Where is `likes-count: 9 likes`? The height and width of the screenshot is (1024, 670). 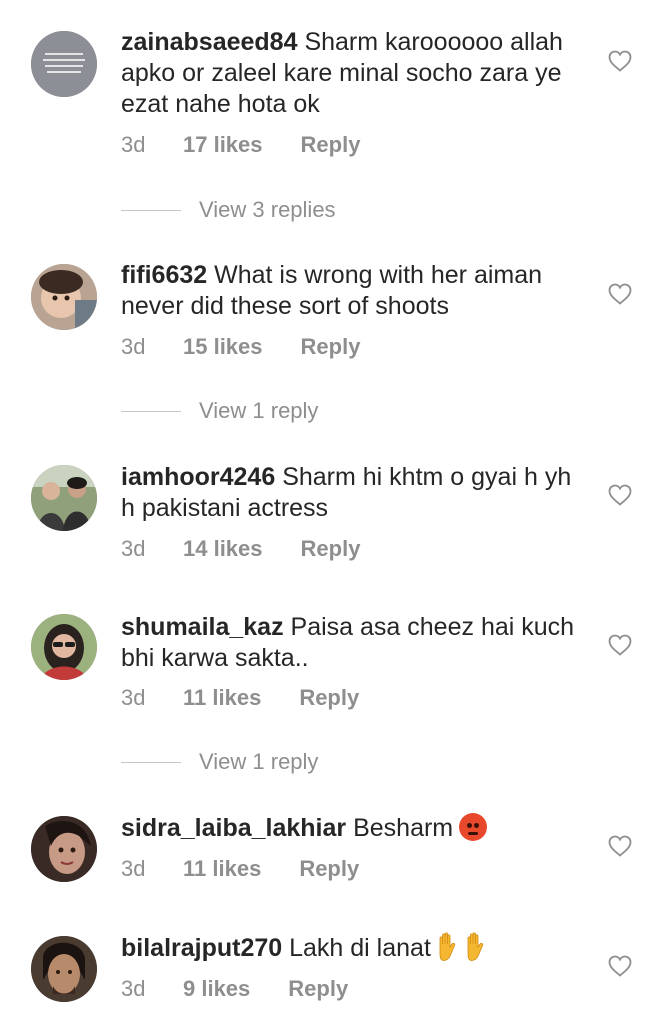 likes-count: 9 likes is located at coordinates (216, 989).